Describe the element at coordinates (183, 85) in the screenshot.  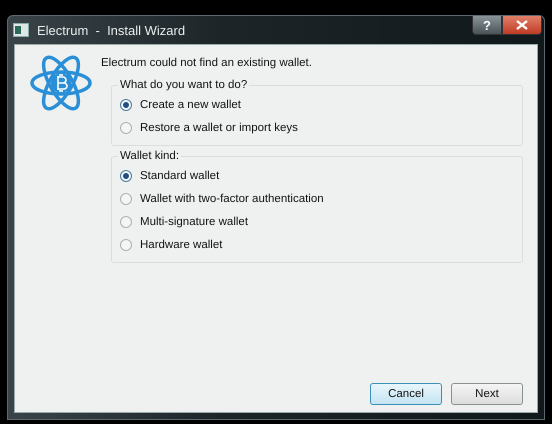
I see `group-title: What do you want to do?` at that location.